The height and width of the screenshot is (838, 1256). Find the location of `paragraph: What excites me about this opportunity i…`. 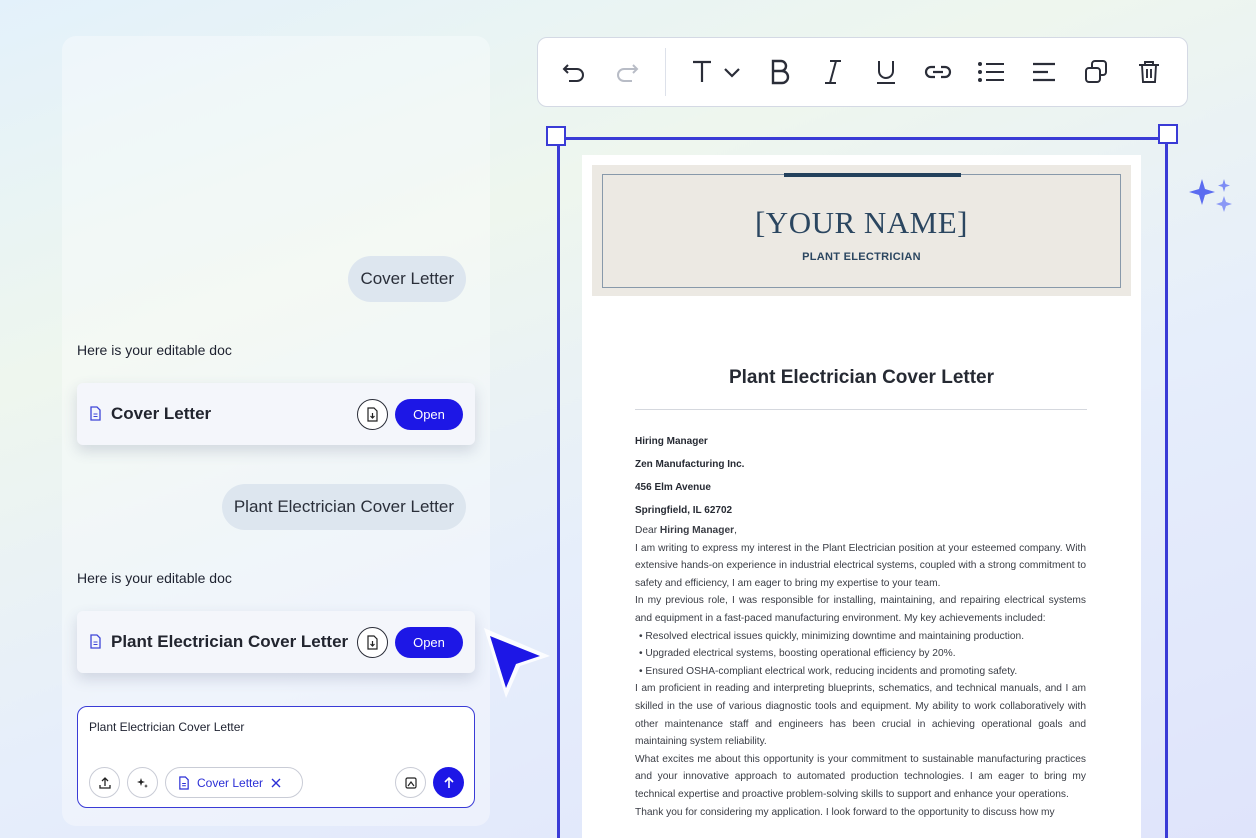

paragraph: What excites me about this opportunity i… is located at coordinates (860, 776).